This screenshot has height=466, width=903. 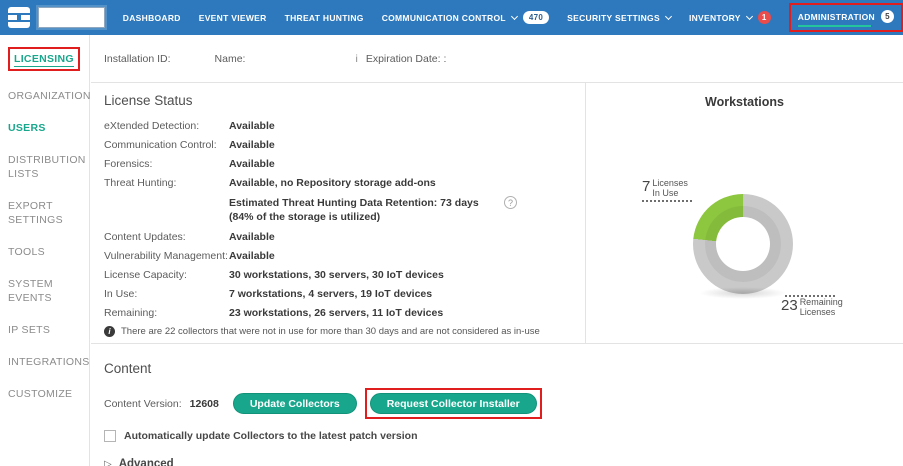 What do you see at coordinates (47, 128) in the screenshot?
I see `sidebar-item-users: USERS` at bounding box center [47, 128].